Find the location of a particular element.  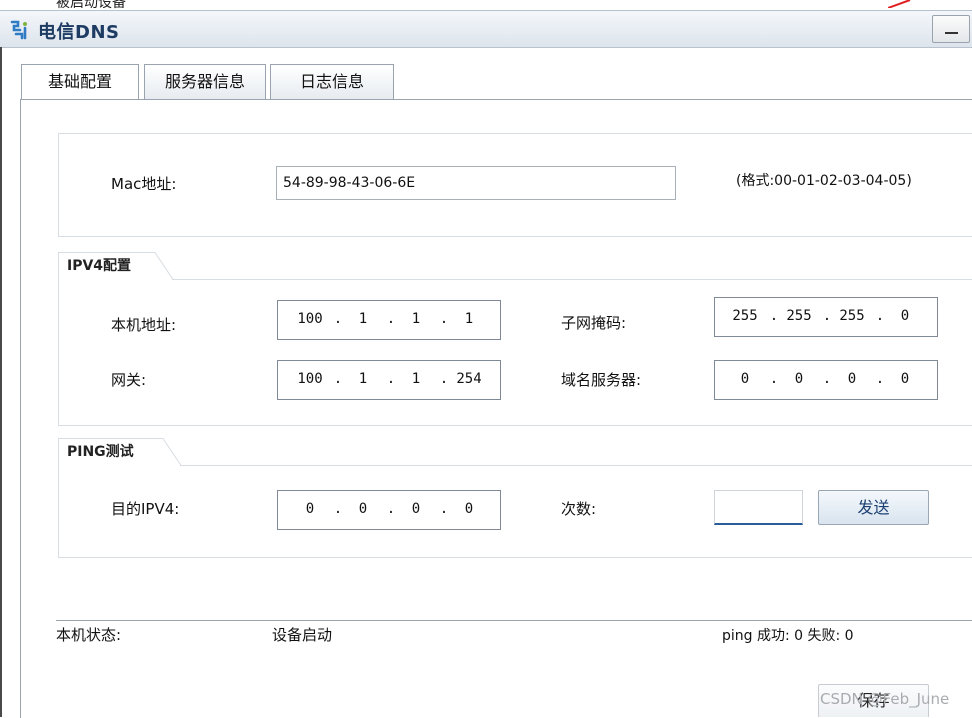

dns-server-ip-input: 0 . 0 . 0 . 0 is located at coordinates (826, 380).